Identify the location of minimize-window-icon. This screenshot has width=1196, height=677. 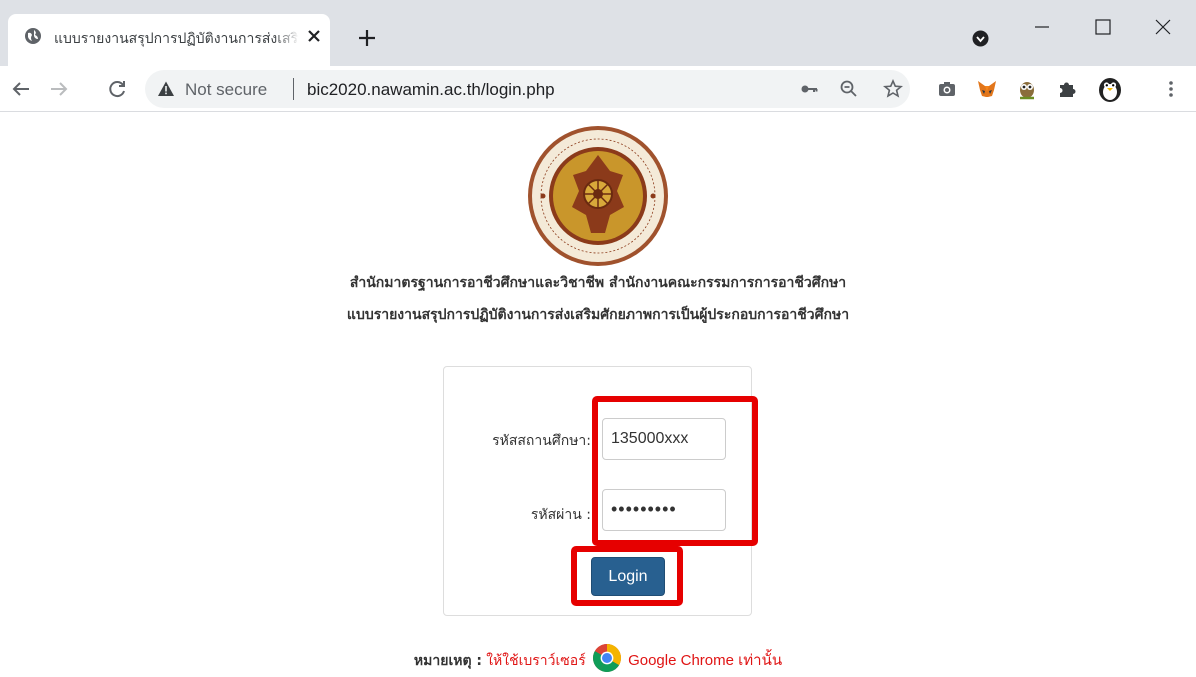
(1042, 27).